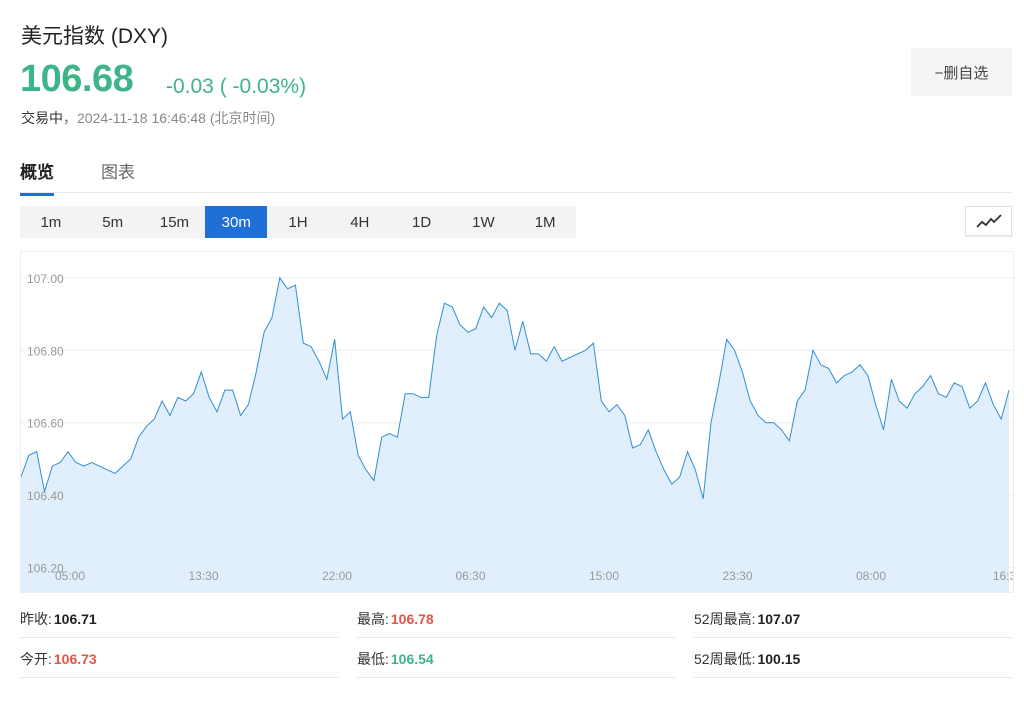  I want to click on stat-value: 106.71, so click(75, 618).